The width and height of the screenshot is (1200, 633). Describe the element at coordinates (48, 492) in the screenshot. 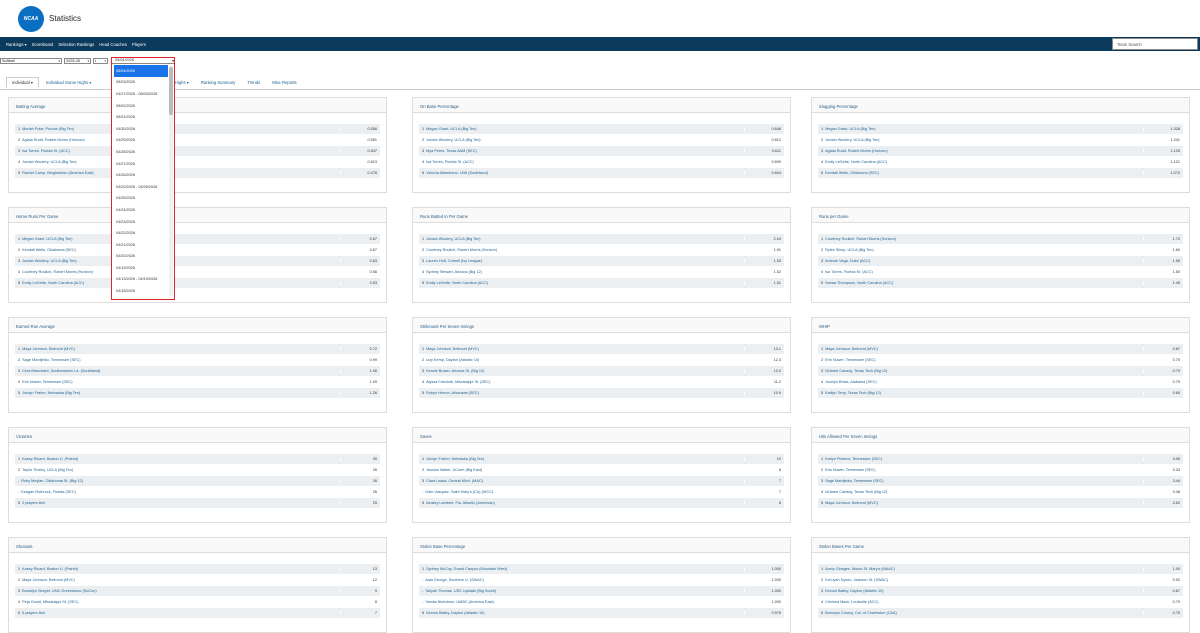

I see `player-link: Keagan Rothrock, Florida (SEC)` at that location.